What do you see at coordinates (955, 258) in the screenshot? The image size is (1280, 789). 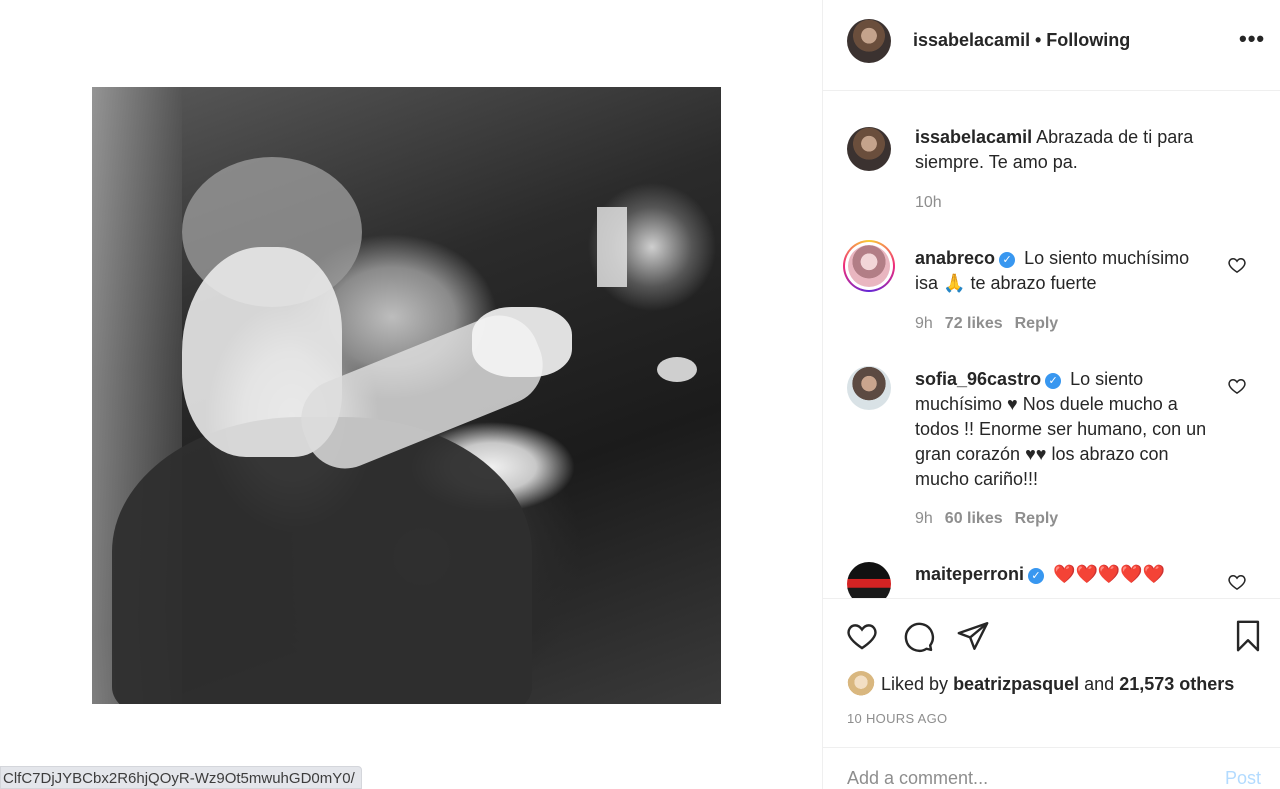 I see `commenter-username: anabreco` at bounding box center [955, 258].